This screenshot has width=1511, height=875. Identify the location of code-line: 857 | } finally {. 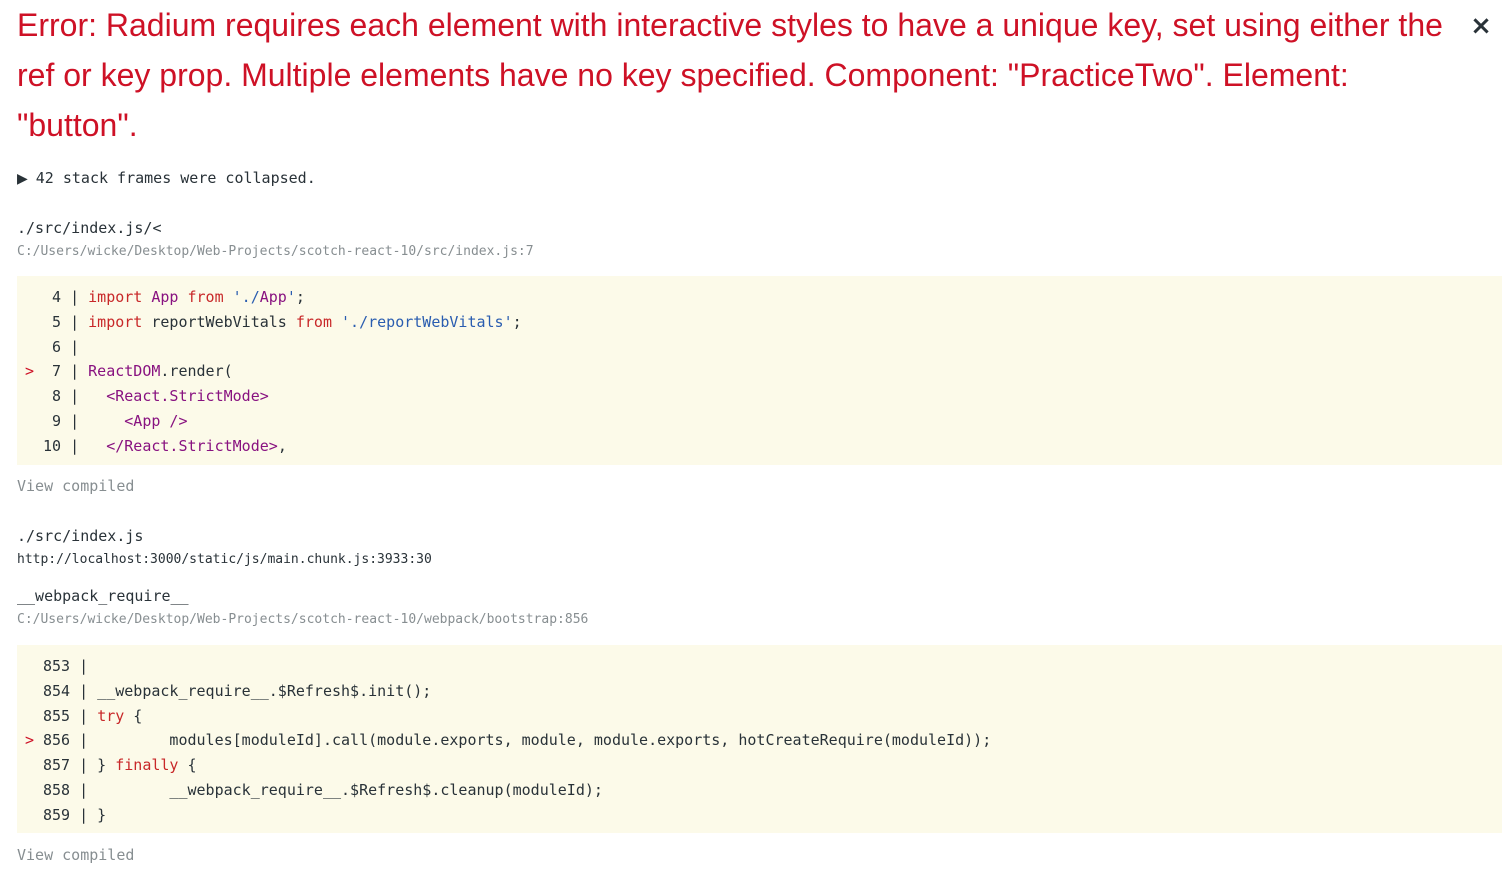
(107, 765).